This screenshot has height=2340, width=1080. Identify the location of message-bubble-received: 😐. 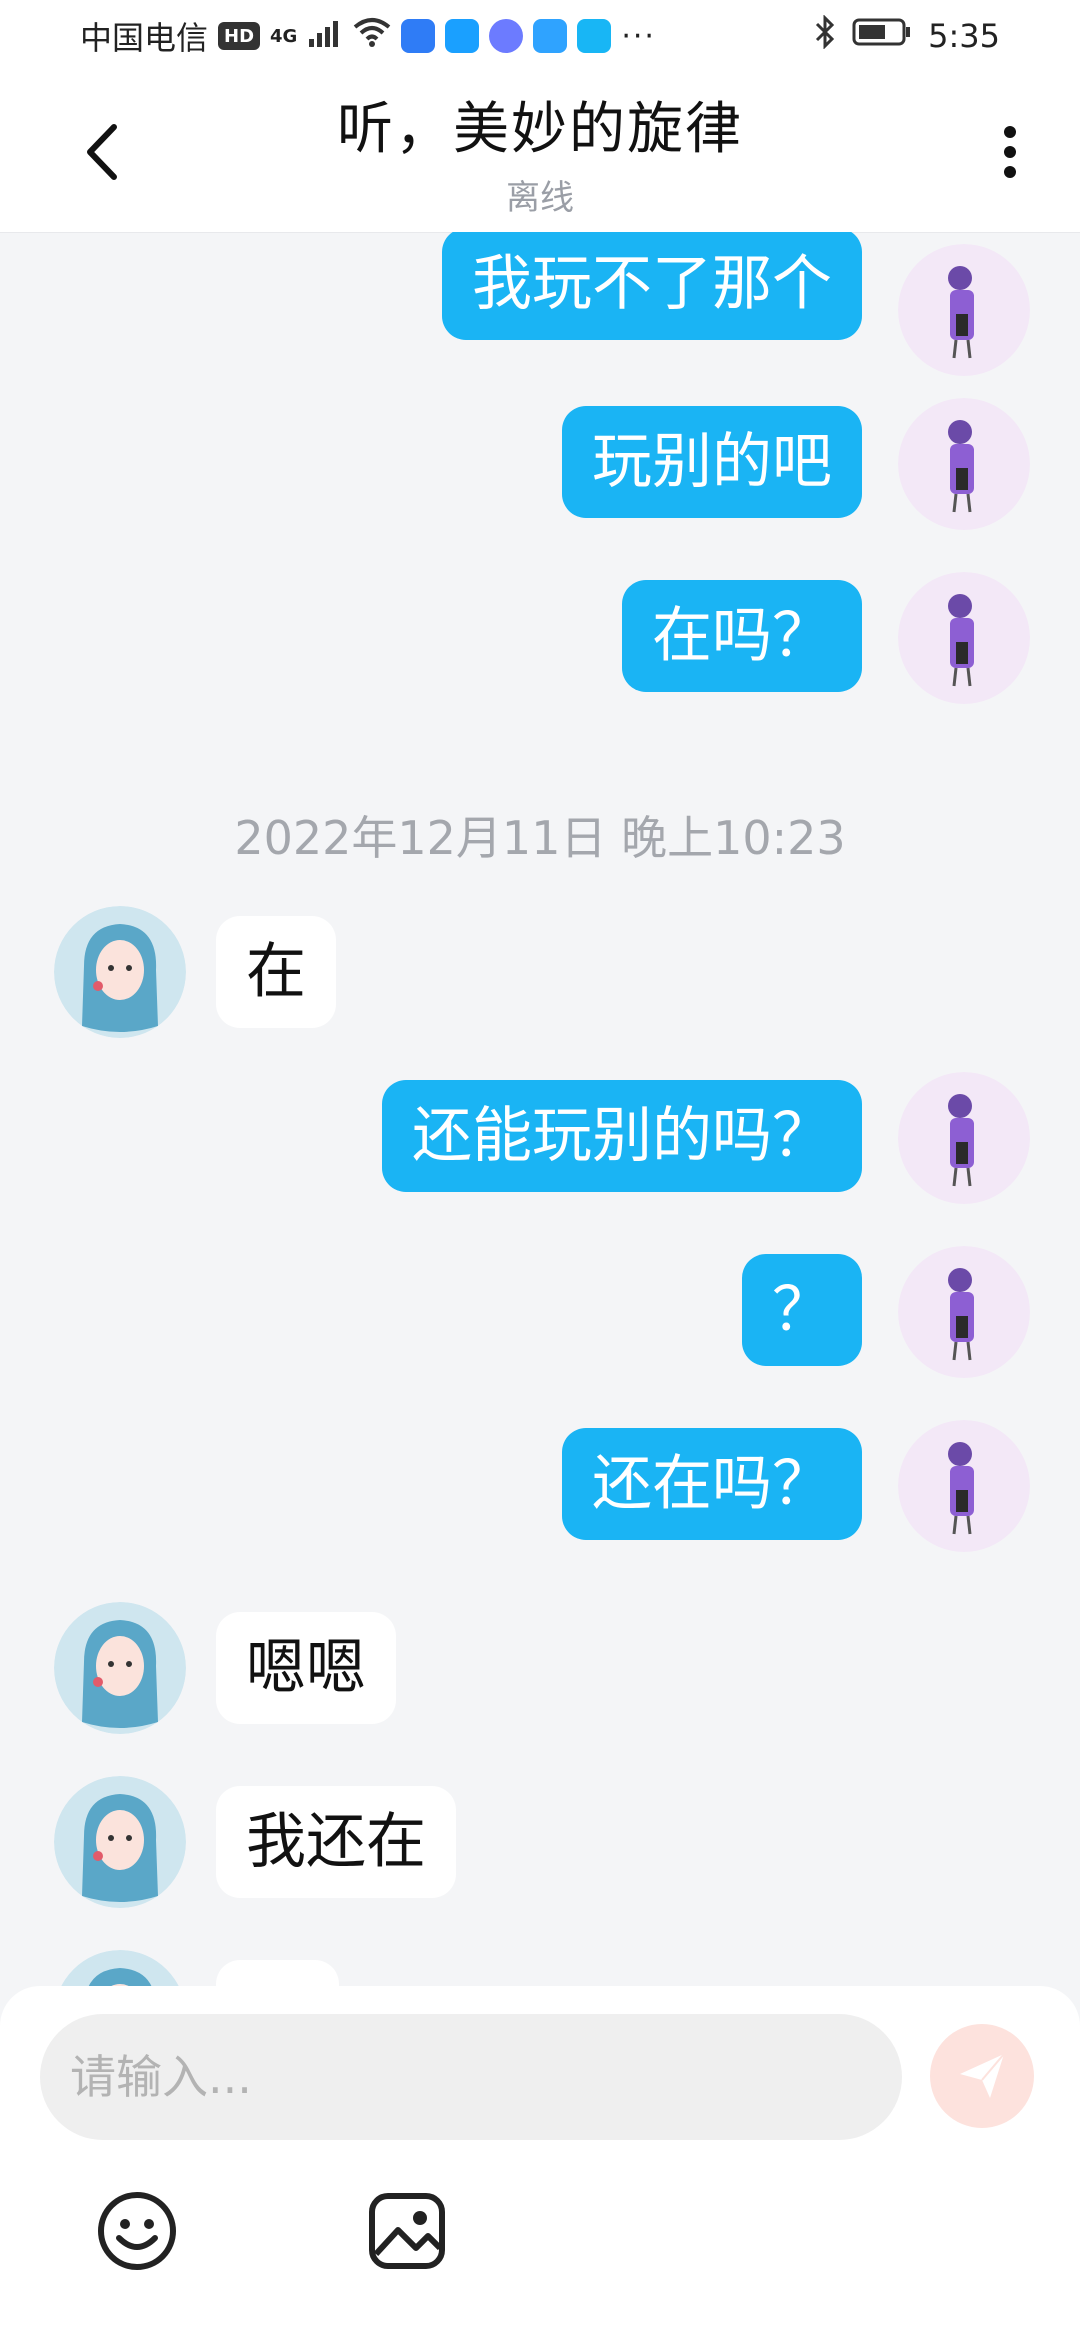
(277, 1973).